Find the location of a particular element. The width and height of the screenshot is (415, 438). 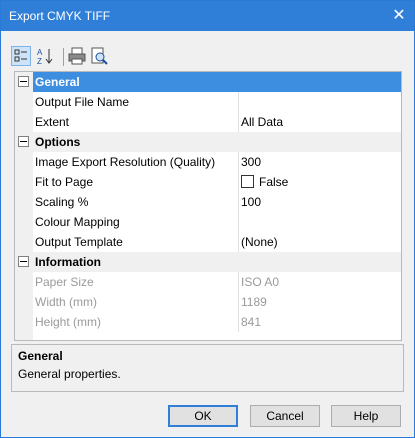

property-name: Colour Mapping is located at coordinates (77, 222).